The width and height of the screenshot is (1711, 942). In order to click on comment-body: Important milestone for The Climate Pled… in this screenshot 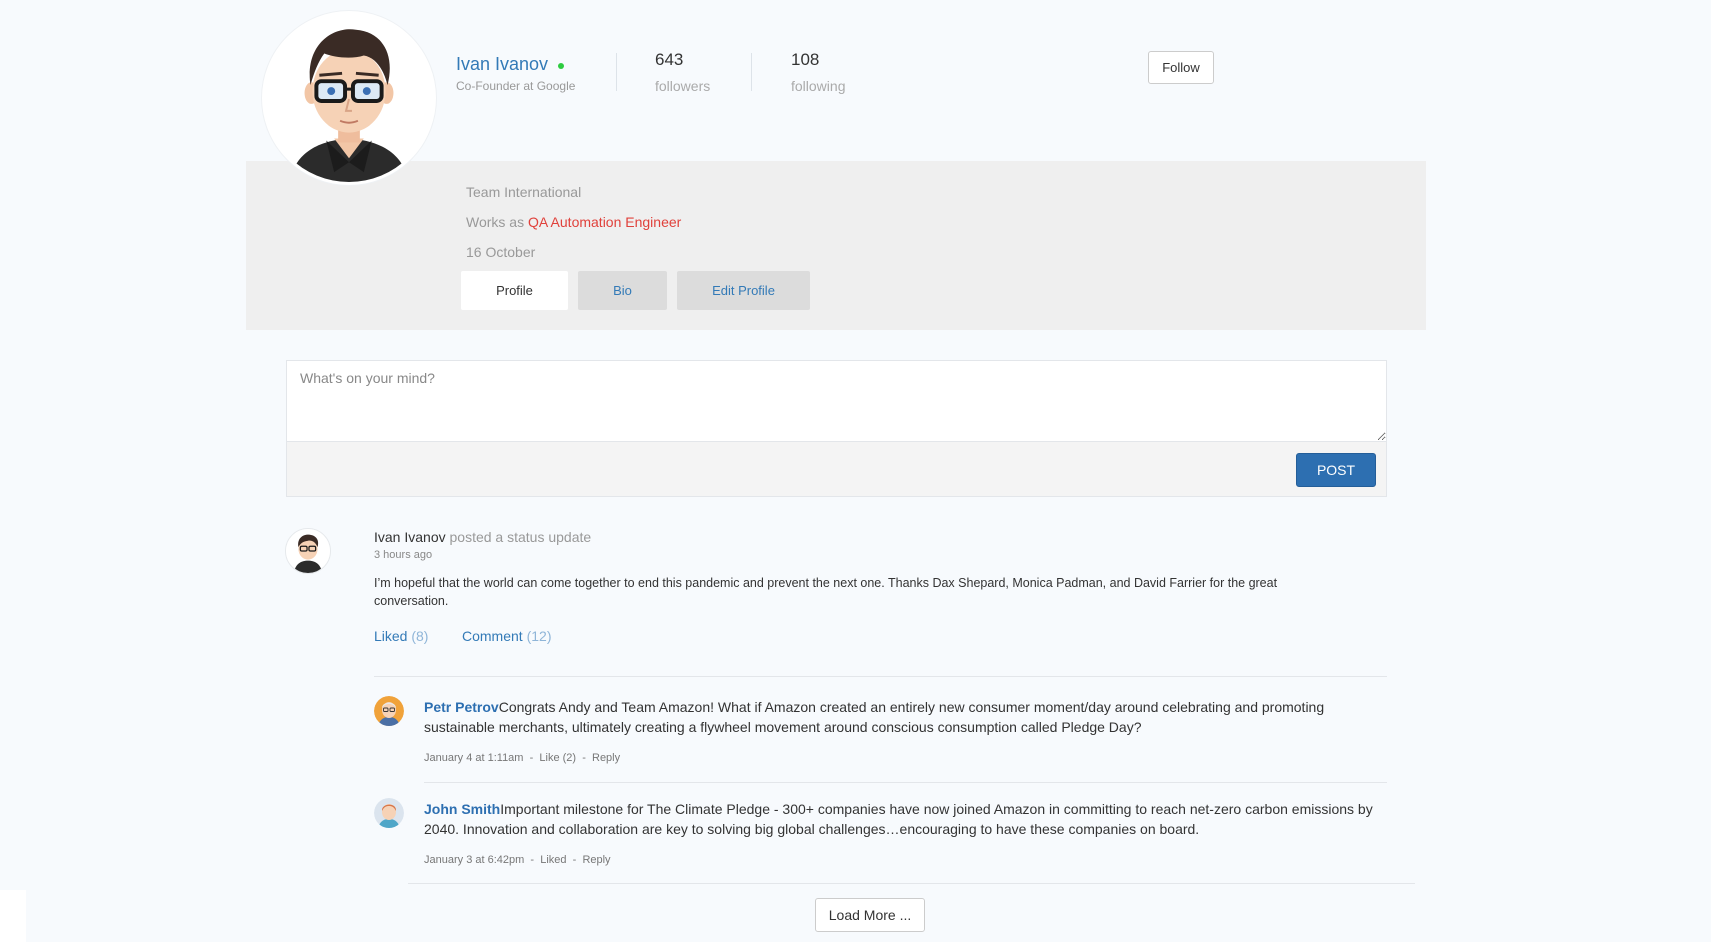, I will do `click(898, 819)`.